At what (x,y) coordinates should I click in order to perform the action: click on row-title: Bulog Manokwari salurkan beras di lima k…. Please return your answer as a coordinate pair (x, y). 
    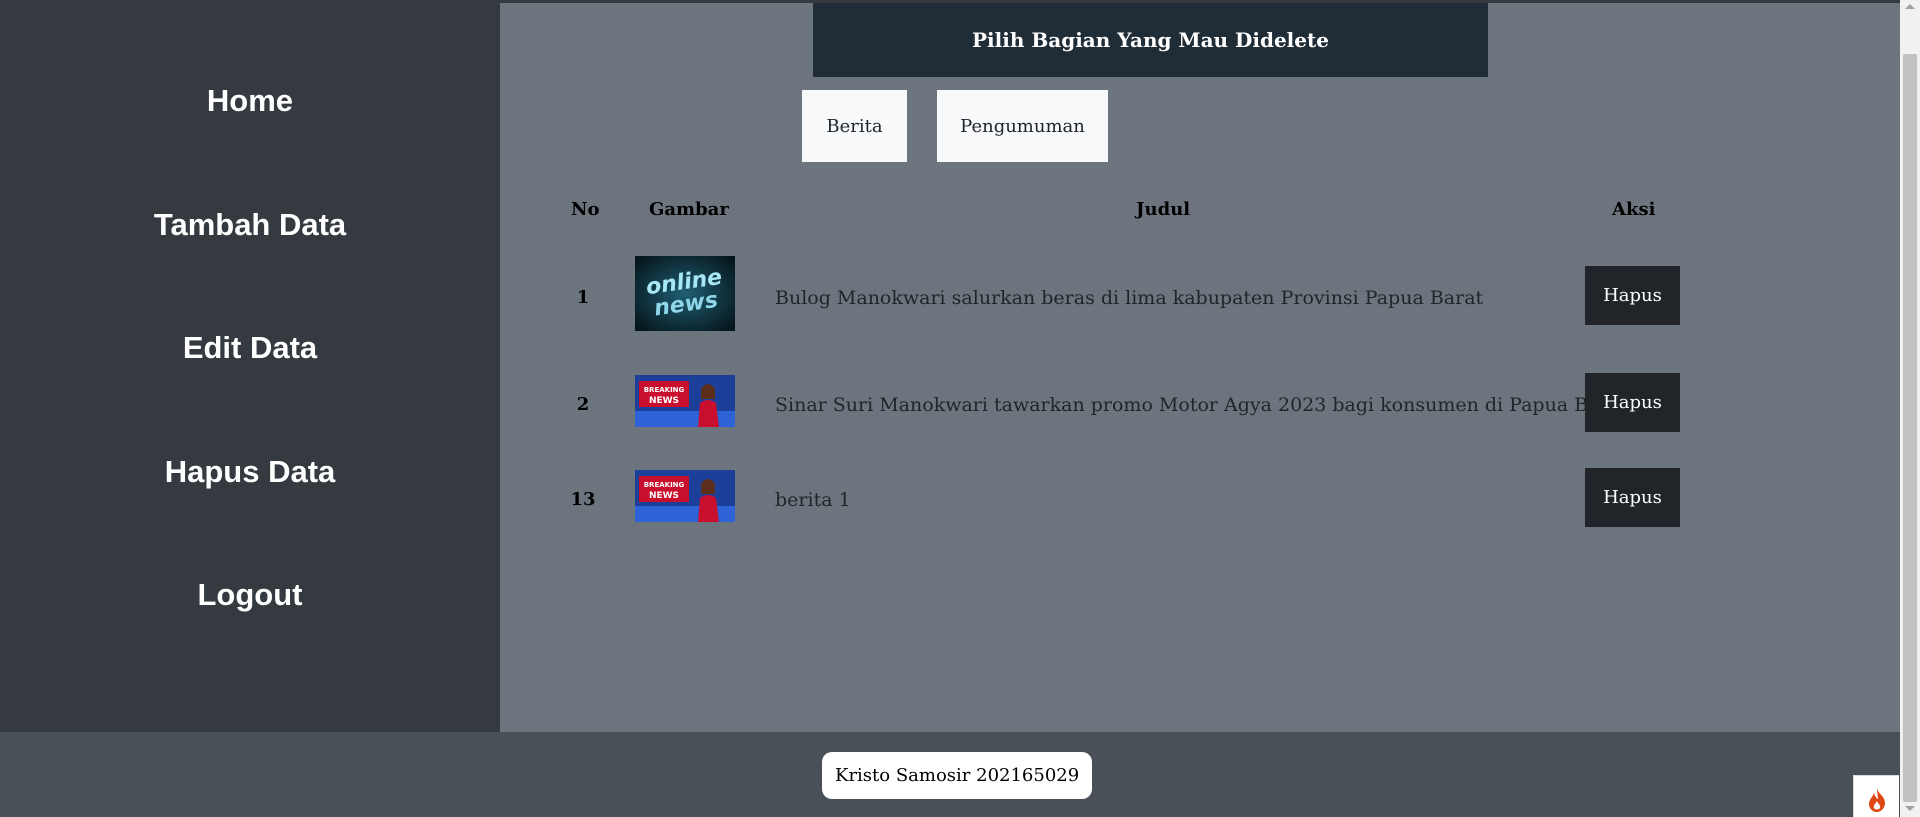
    Looking at the image, I should click on (1129, 298).